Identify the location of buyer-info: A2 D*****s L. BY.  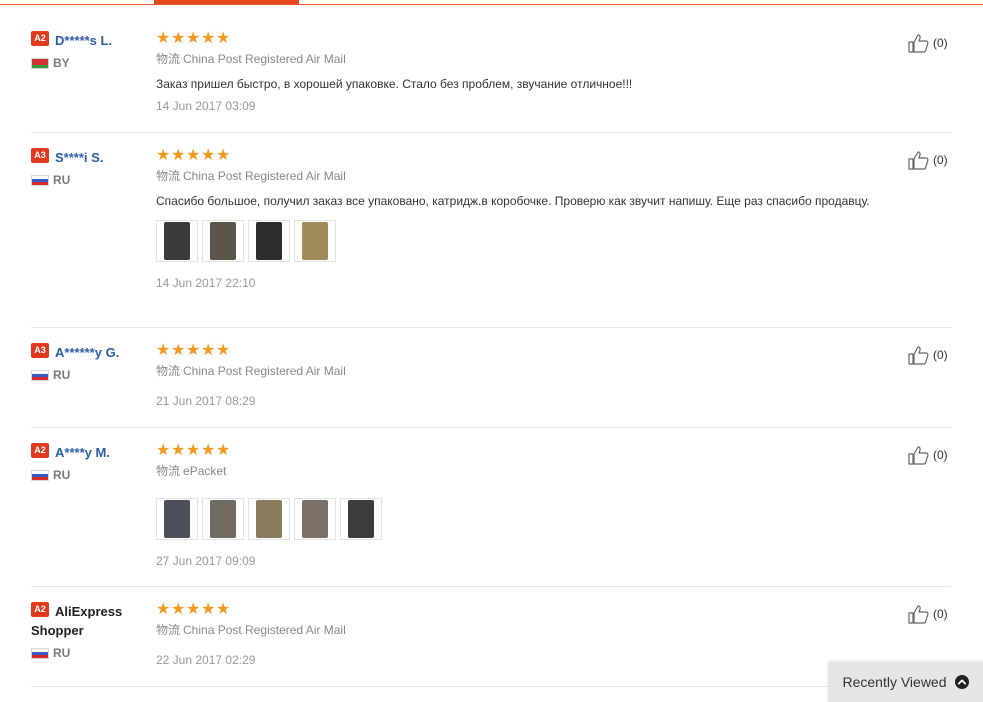
(90, 50).